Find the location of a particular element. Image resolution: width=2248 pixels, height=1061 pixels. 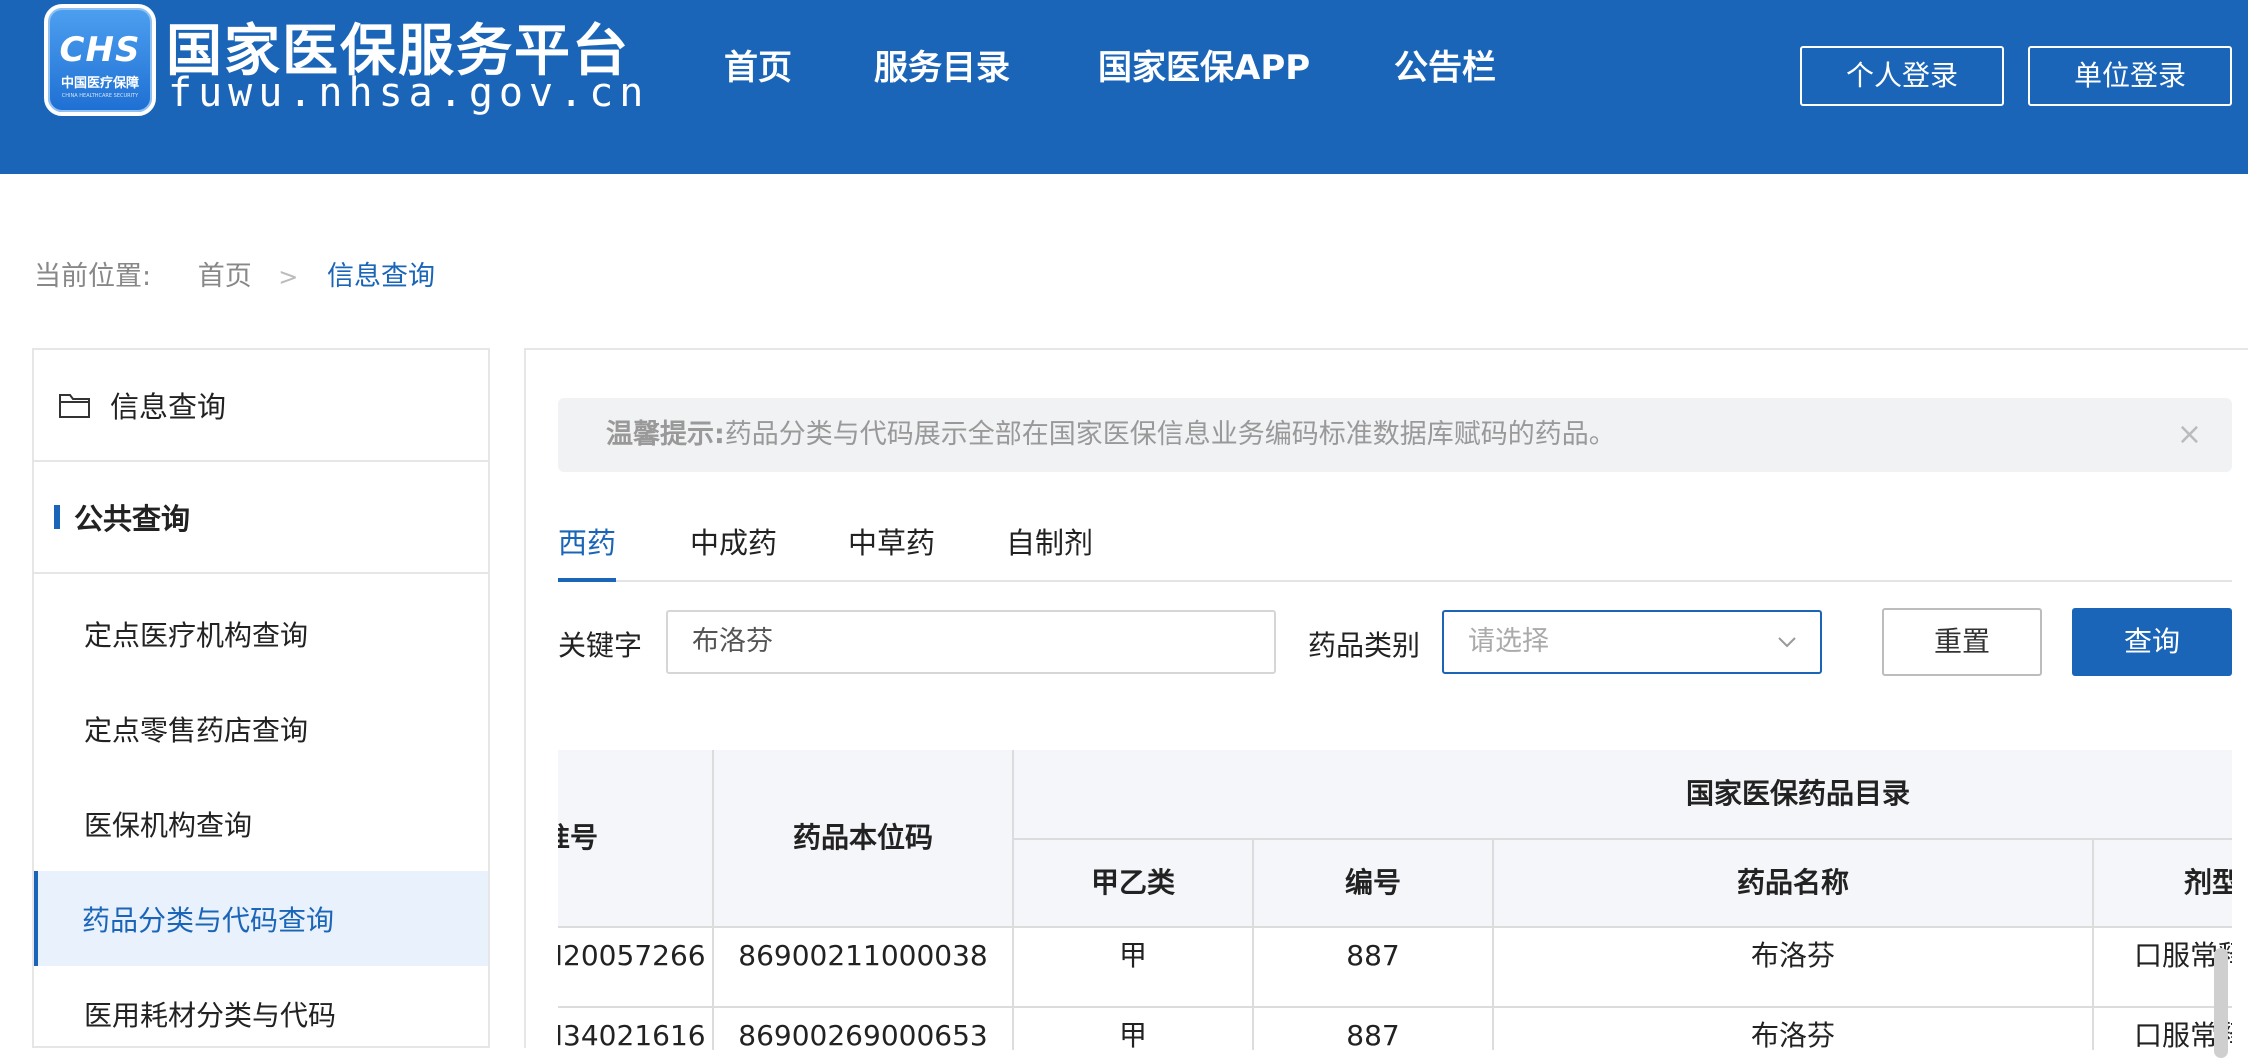

drug-type-tabs: 西药 中成药 中草药 自制剂 is located at coordinates (1395, 551).